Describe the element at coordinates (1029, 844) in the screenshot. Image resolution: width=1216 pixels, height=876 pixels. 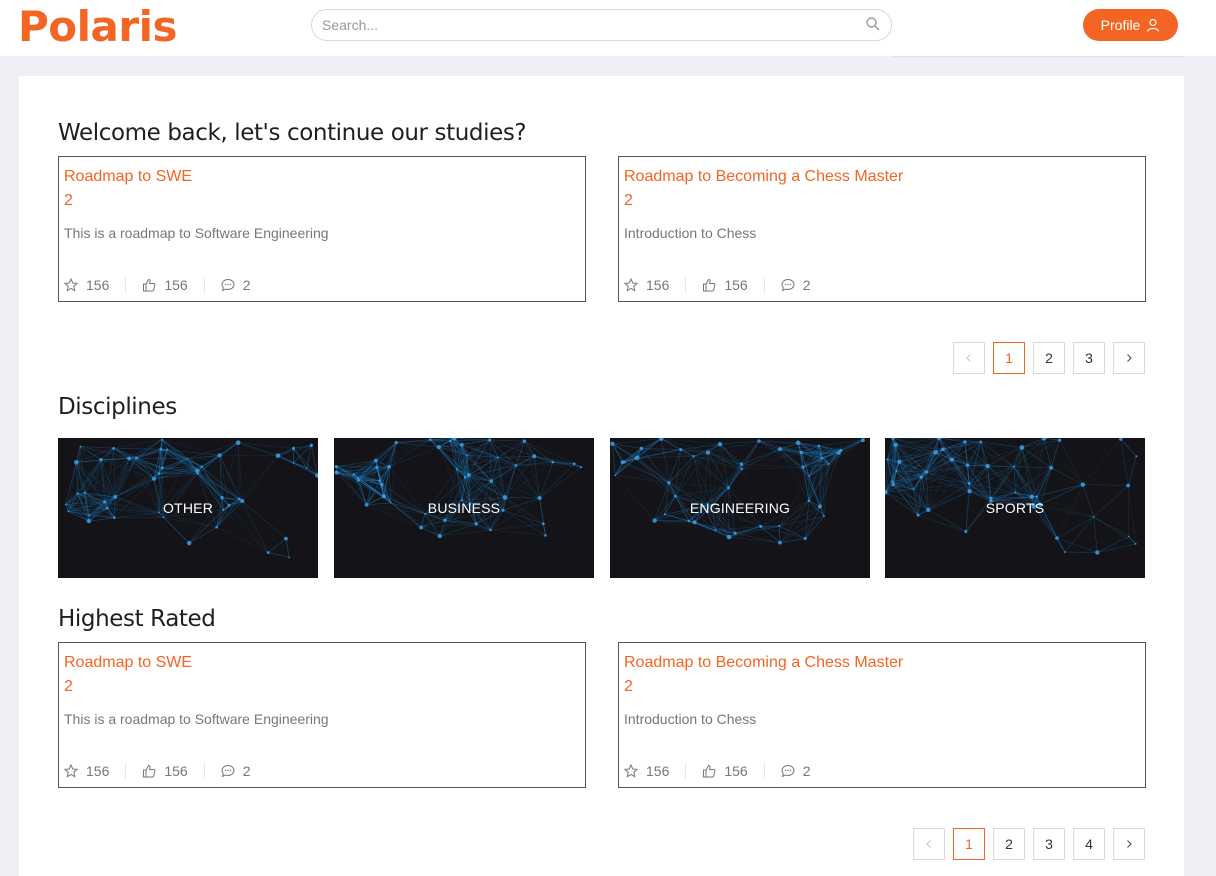
I see `highest-rated-pagination: 1 2 3 4` at that location.